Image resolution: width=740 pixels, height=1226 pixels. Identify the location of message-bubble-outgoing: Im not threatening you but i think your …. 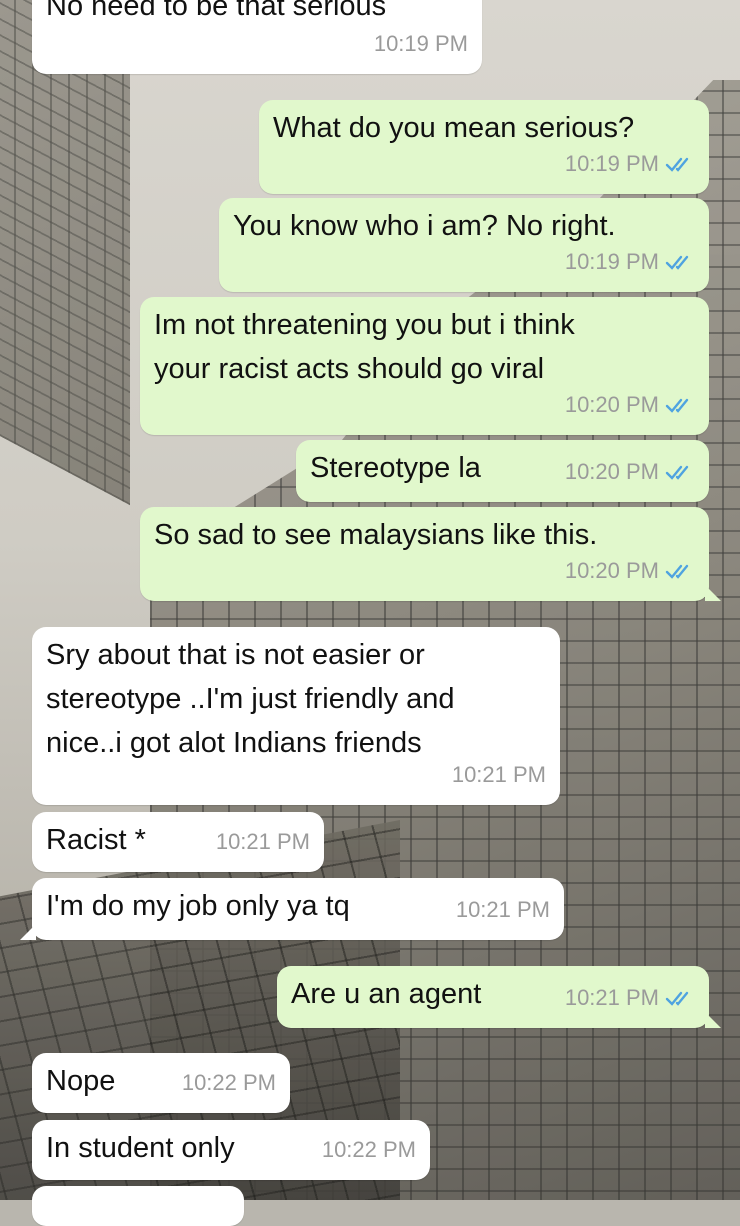
(424, 366).